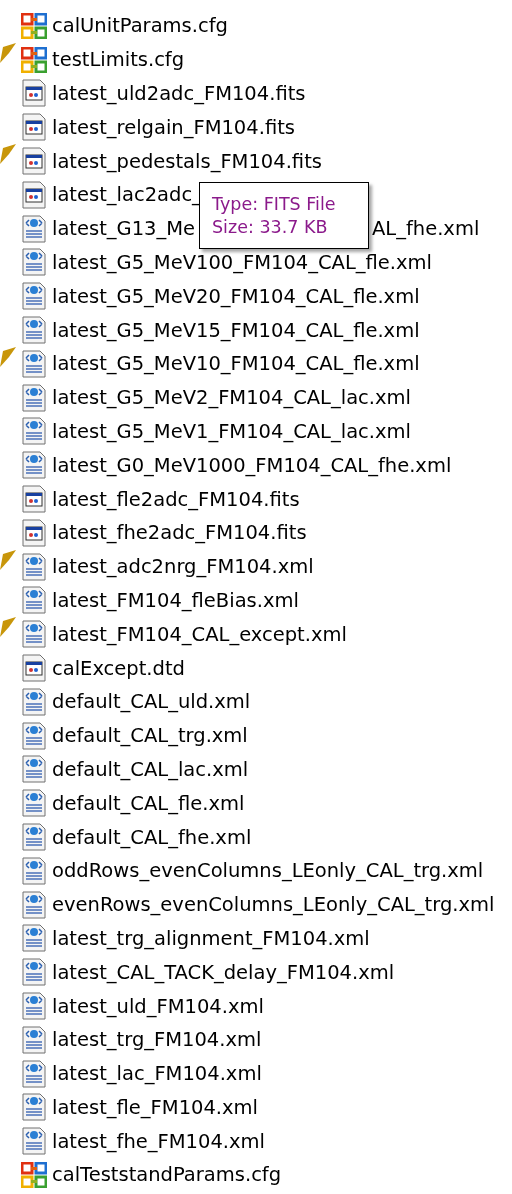  Describe the element at coordinates (236, 296) in the screenshot. I see `file-name: latest_G5_MeV20_FM104_CAL_fle.xml` at that location.